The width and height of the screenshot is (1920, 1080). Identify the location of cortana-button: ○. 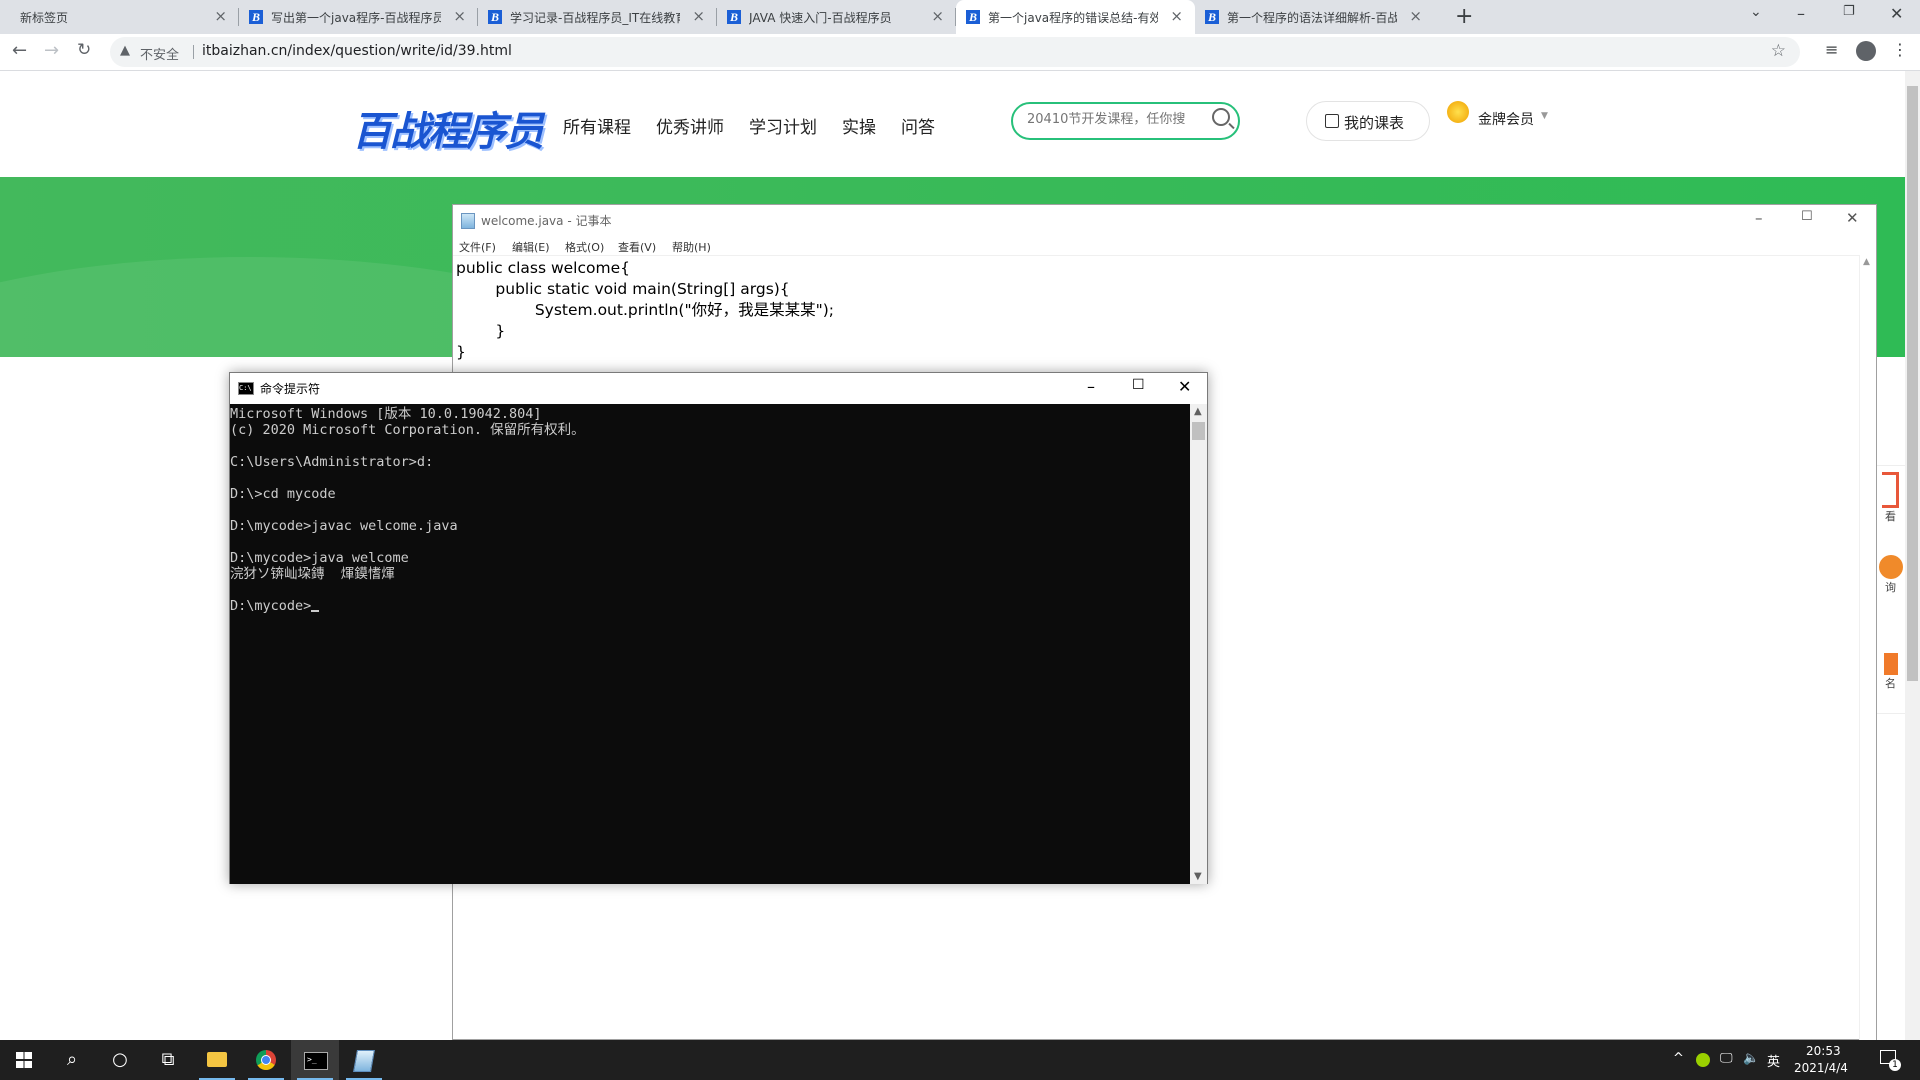
(120, 1060).